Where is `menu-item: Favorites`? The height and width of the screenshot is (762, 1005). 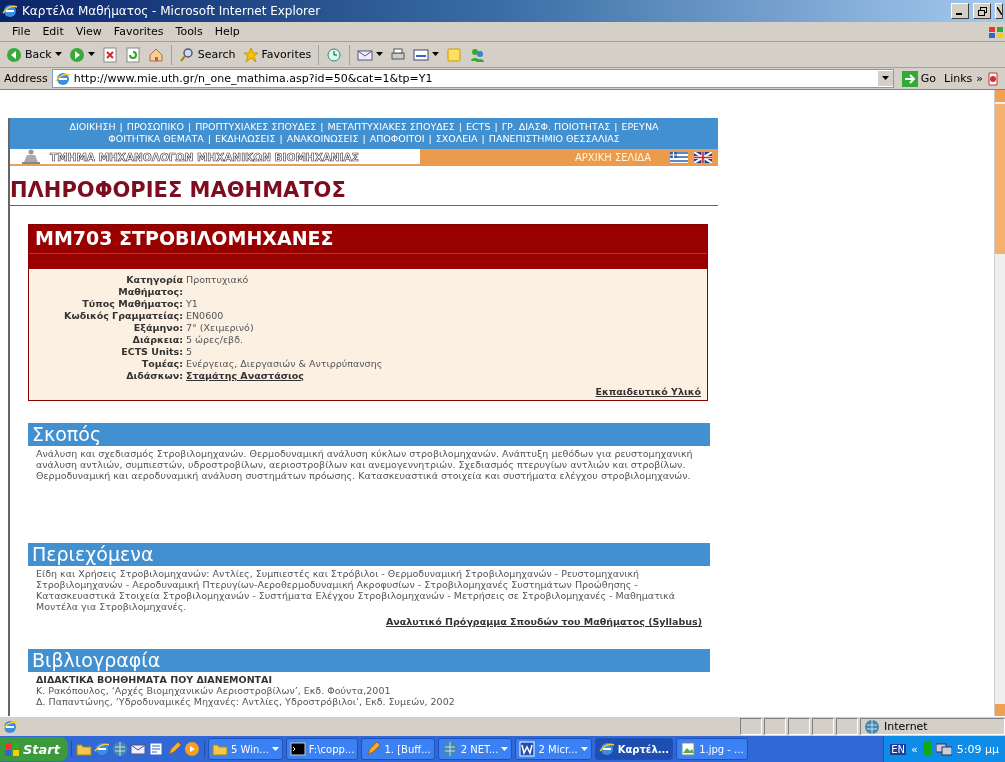
menu-item: Favorites is located at coordinates (138, 31).